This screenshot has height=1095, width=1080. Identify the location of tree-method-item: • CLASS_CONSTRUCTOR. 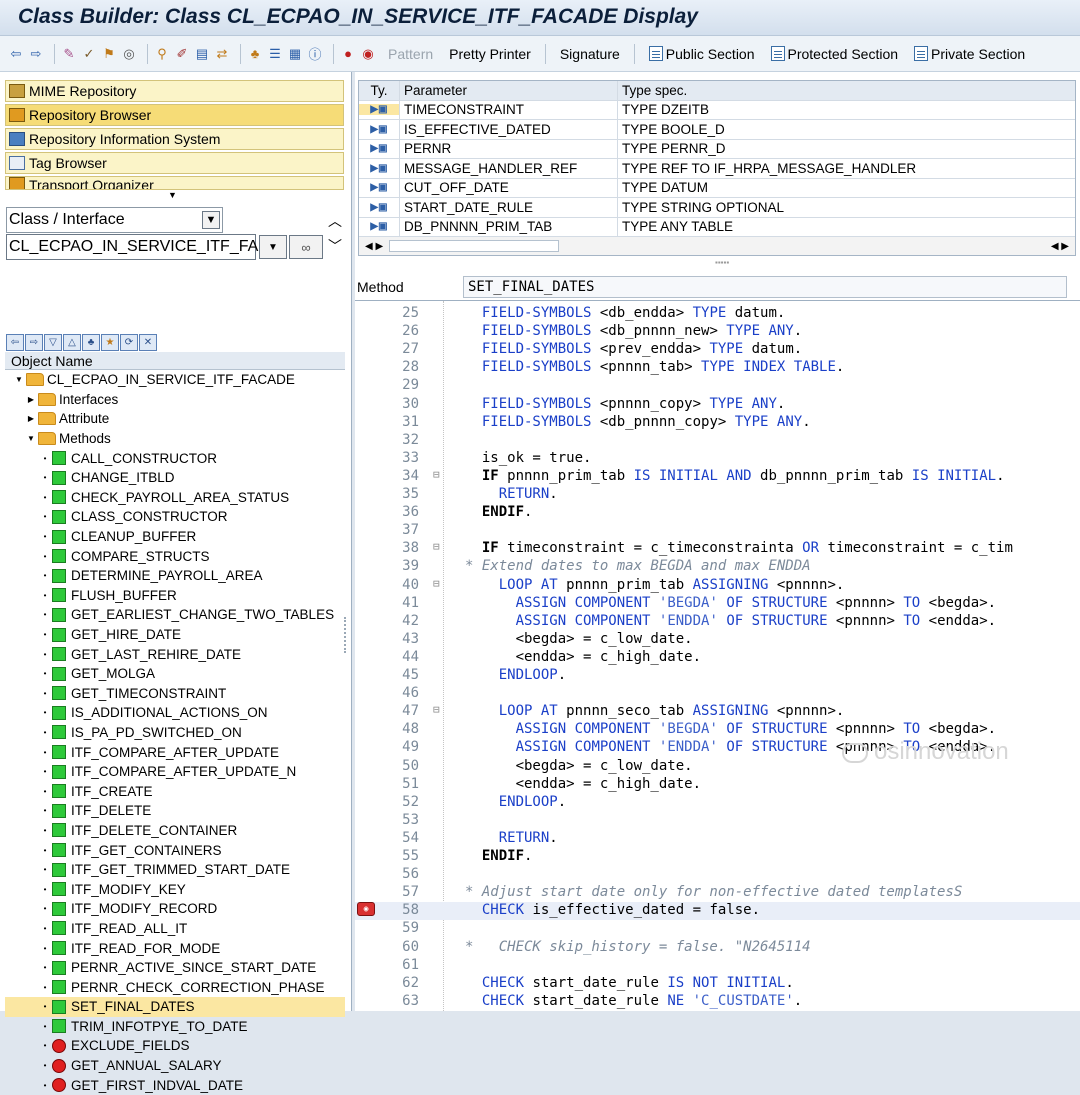
(175, 517).